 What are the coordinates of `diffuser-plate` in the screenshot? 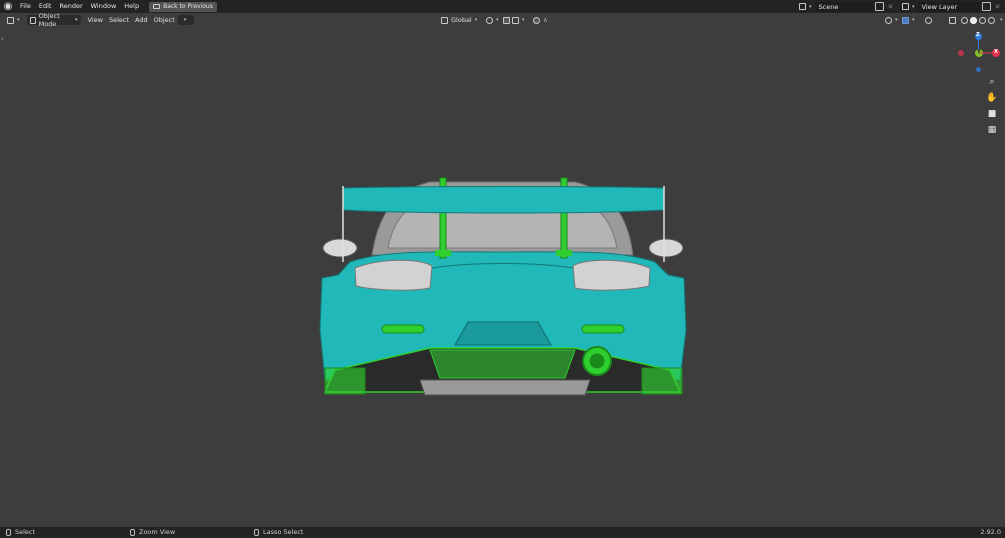 It's located at (502, 364).